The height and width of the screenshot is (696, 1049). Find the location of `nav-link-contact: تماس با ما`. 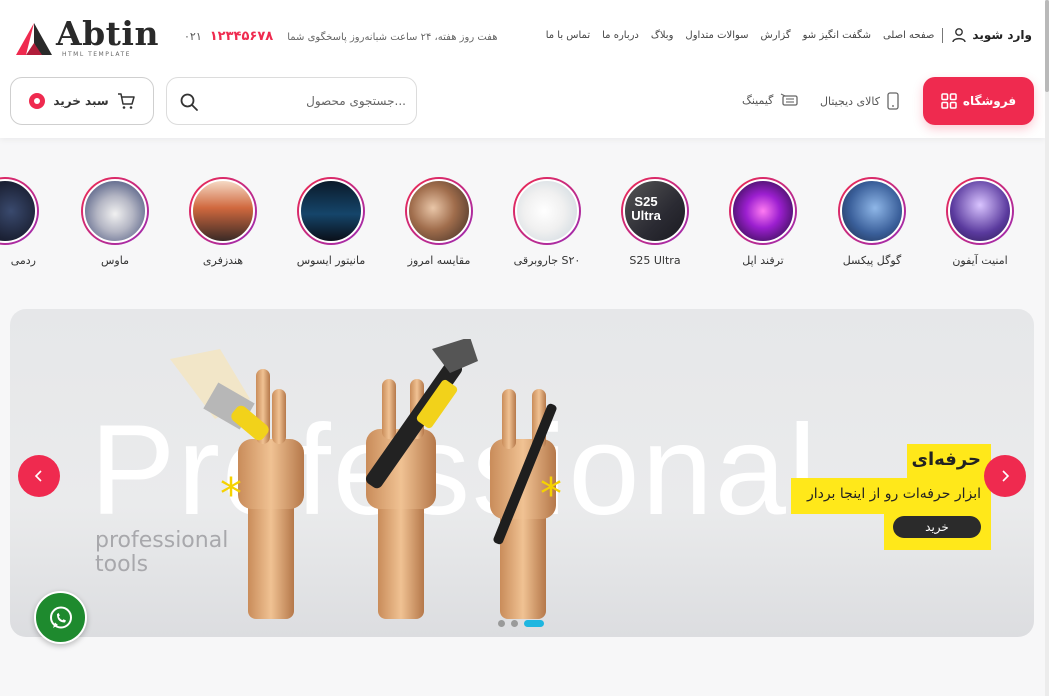

nav-link-contact: تماس با ما is located at coordinates (568, 35).